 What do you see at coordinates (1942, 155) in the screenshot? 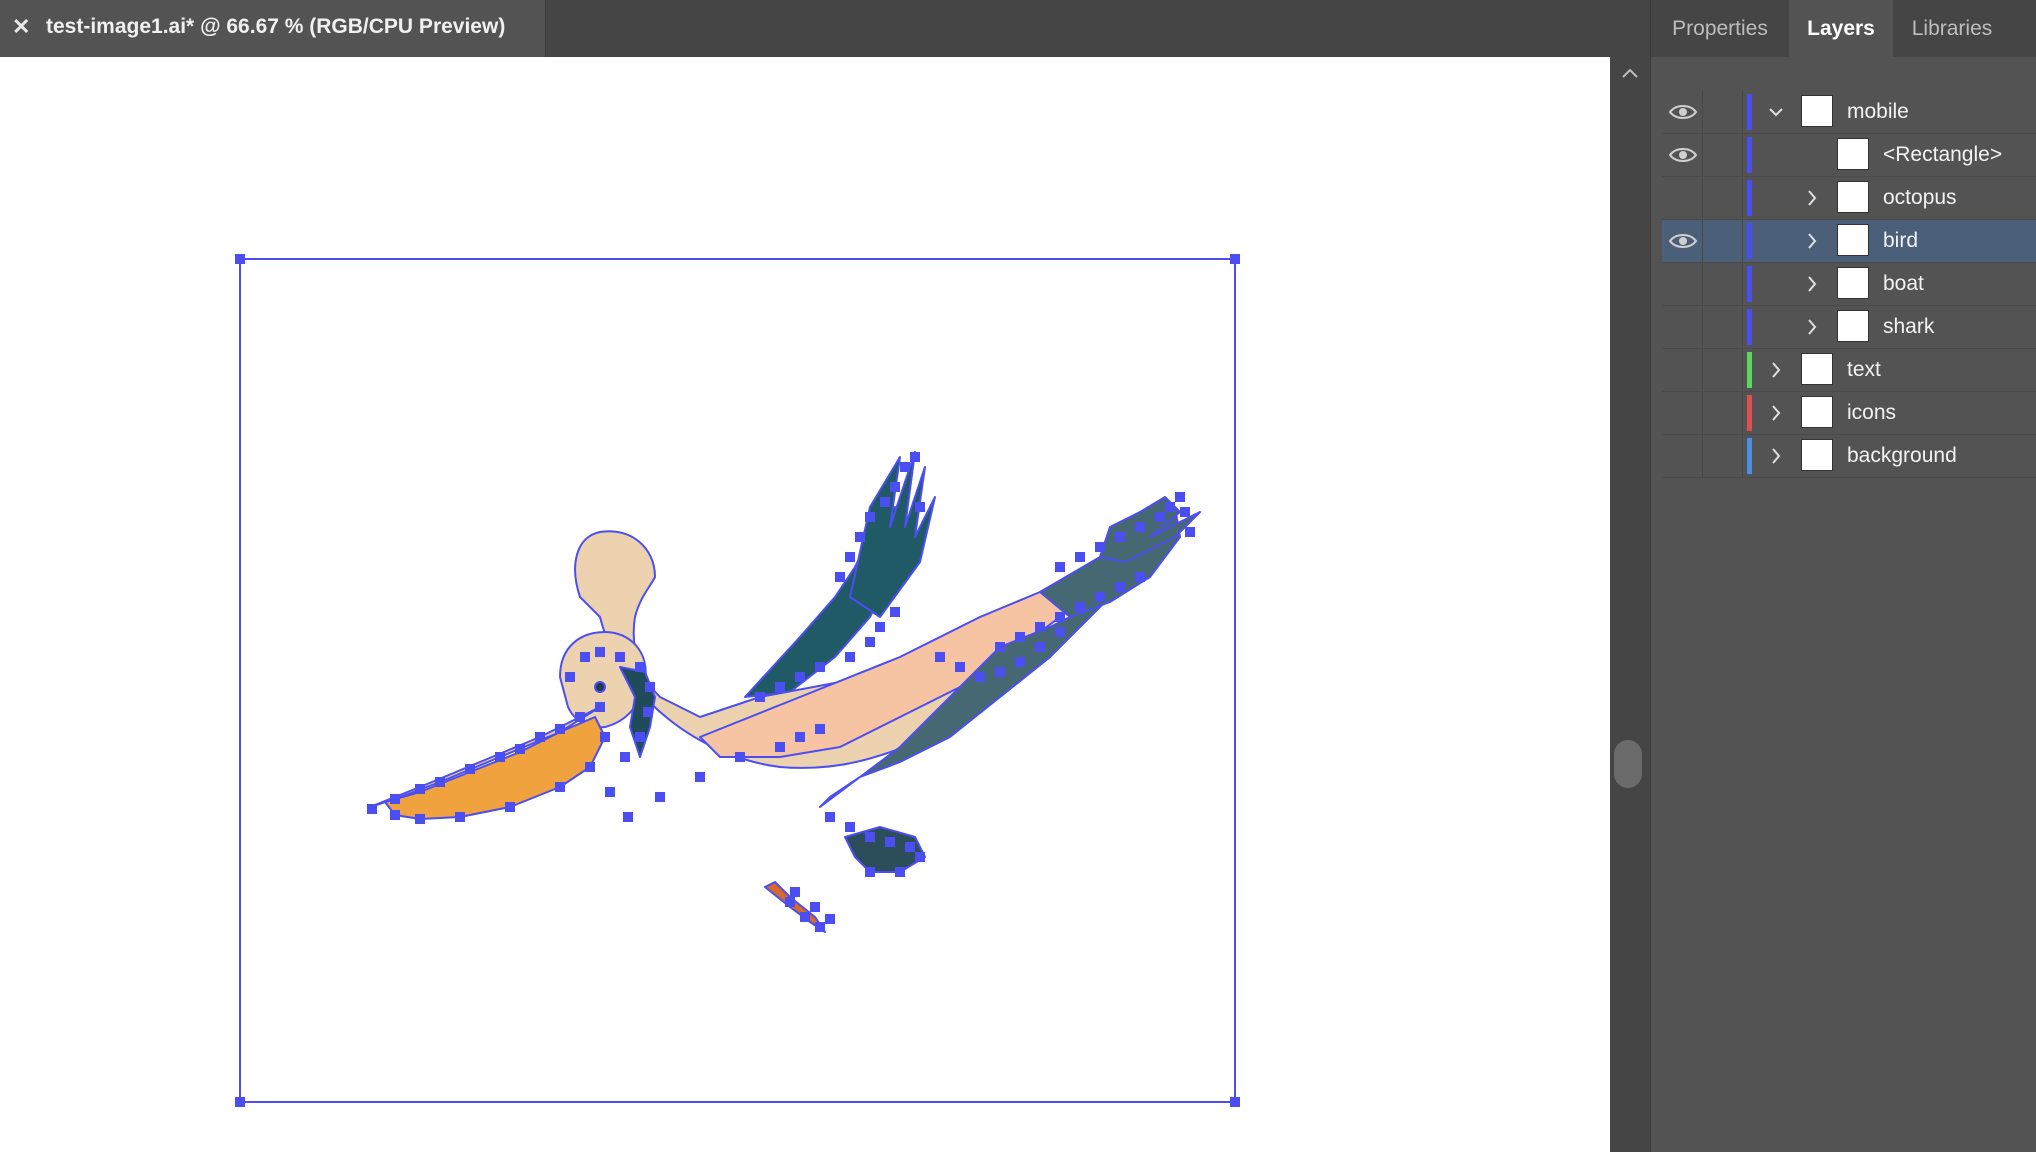
I see `layer-name: <Rectangle>` at bounding box center [1942, 155].